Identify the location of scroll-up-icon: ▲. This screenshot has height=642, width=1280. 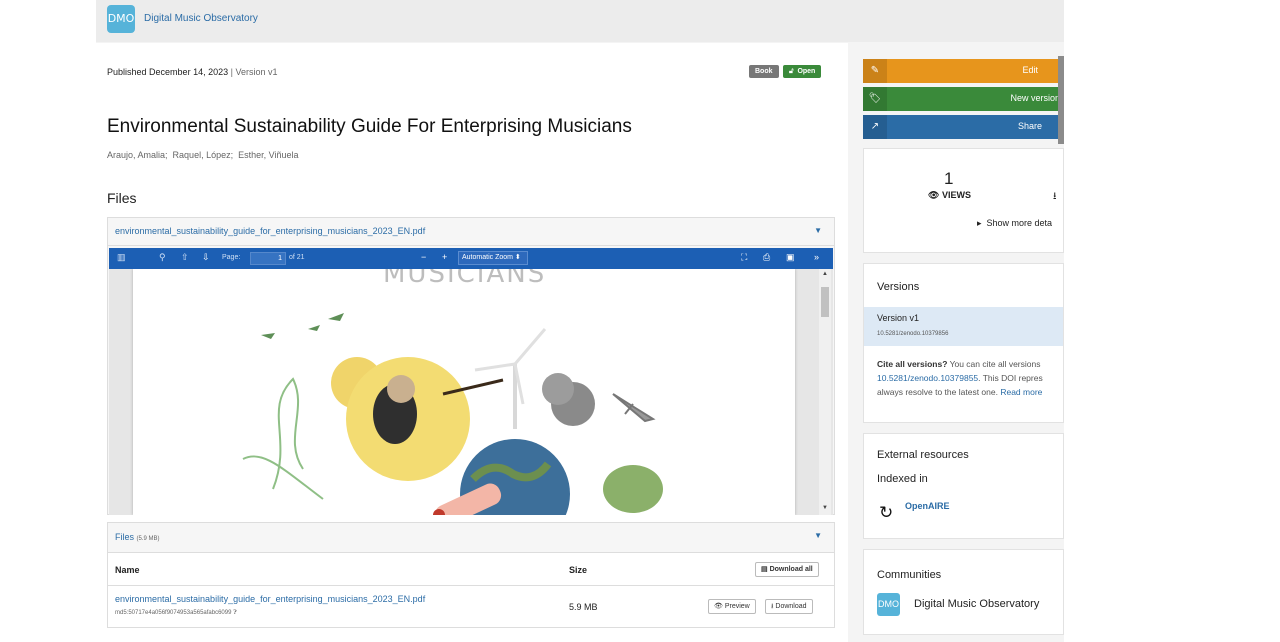
(825, 274).